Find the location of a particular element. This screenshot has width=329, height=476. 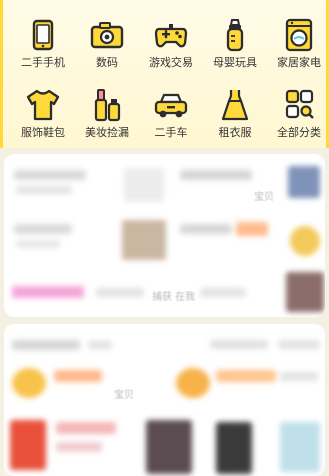

cosmetics-icon is located at coordinates (107, 105).